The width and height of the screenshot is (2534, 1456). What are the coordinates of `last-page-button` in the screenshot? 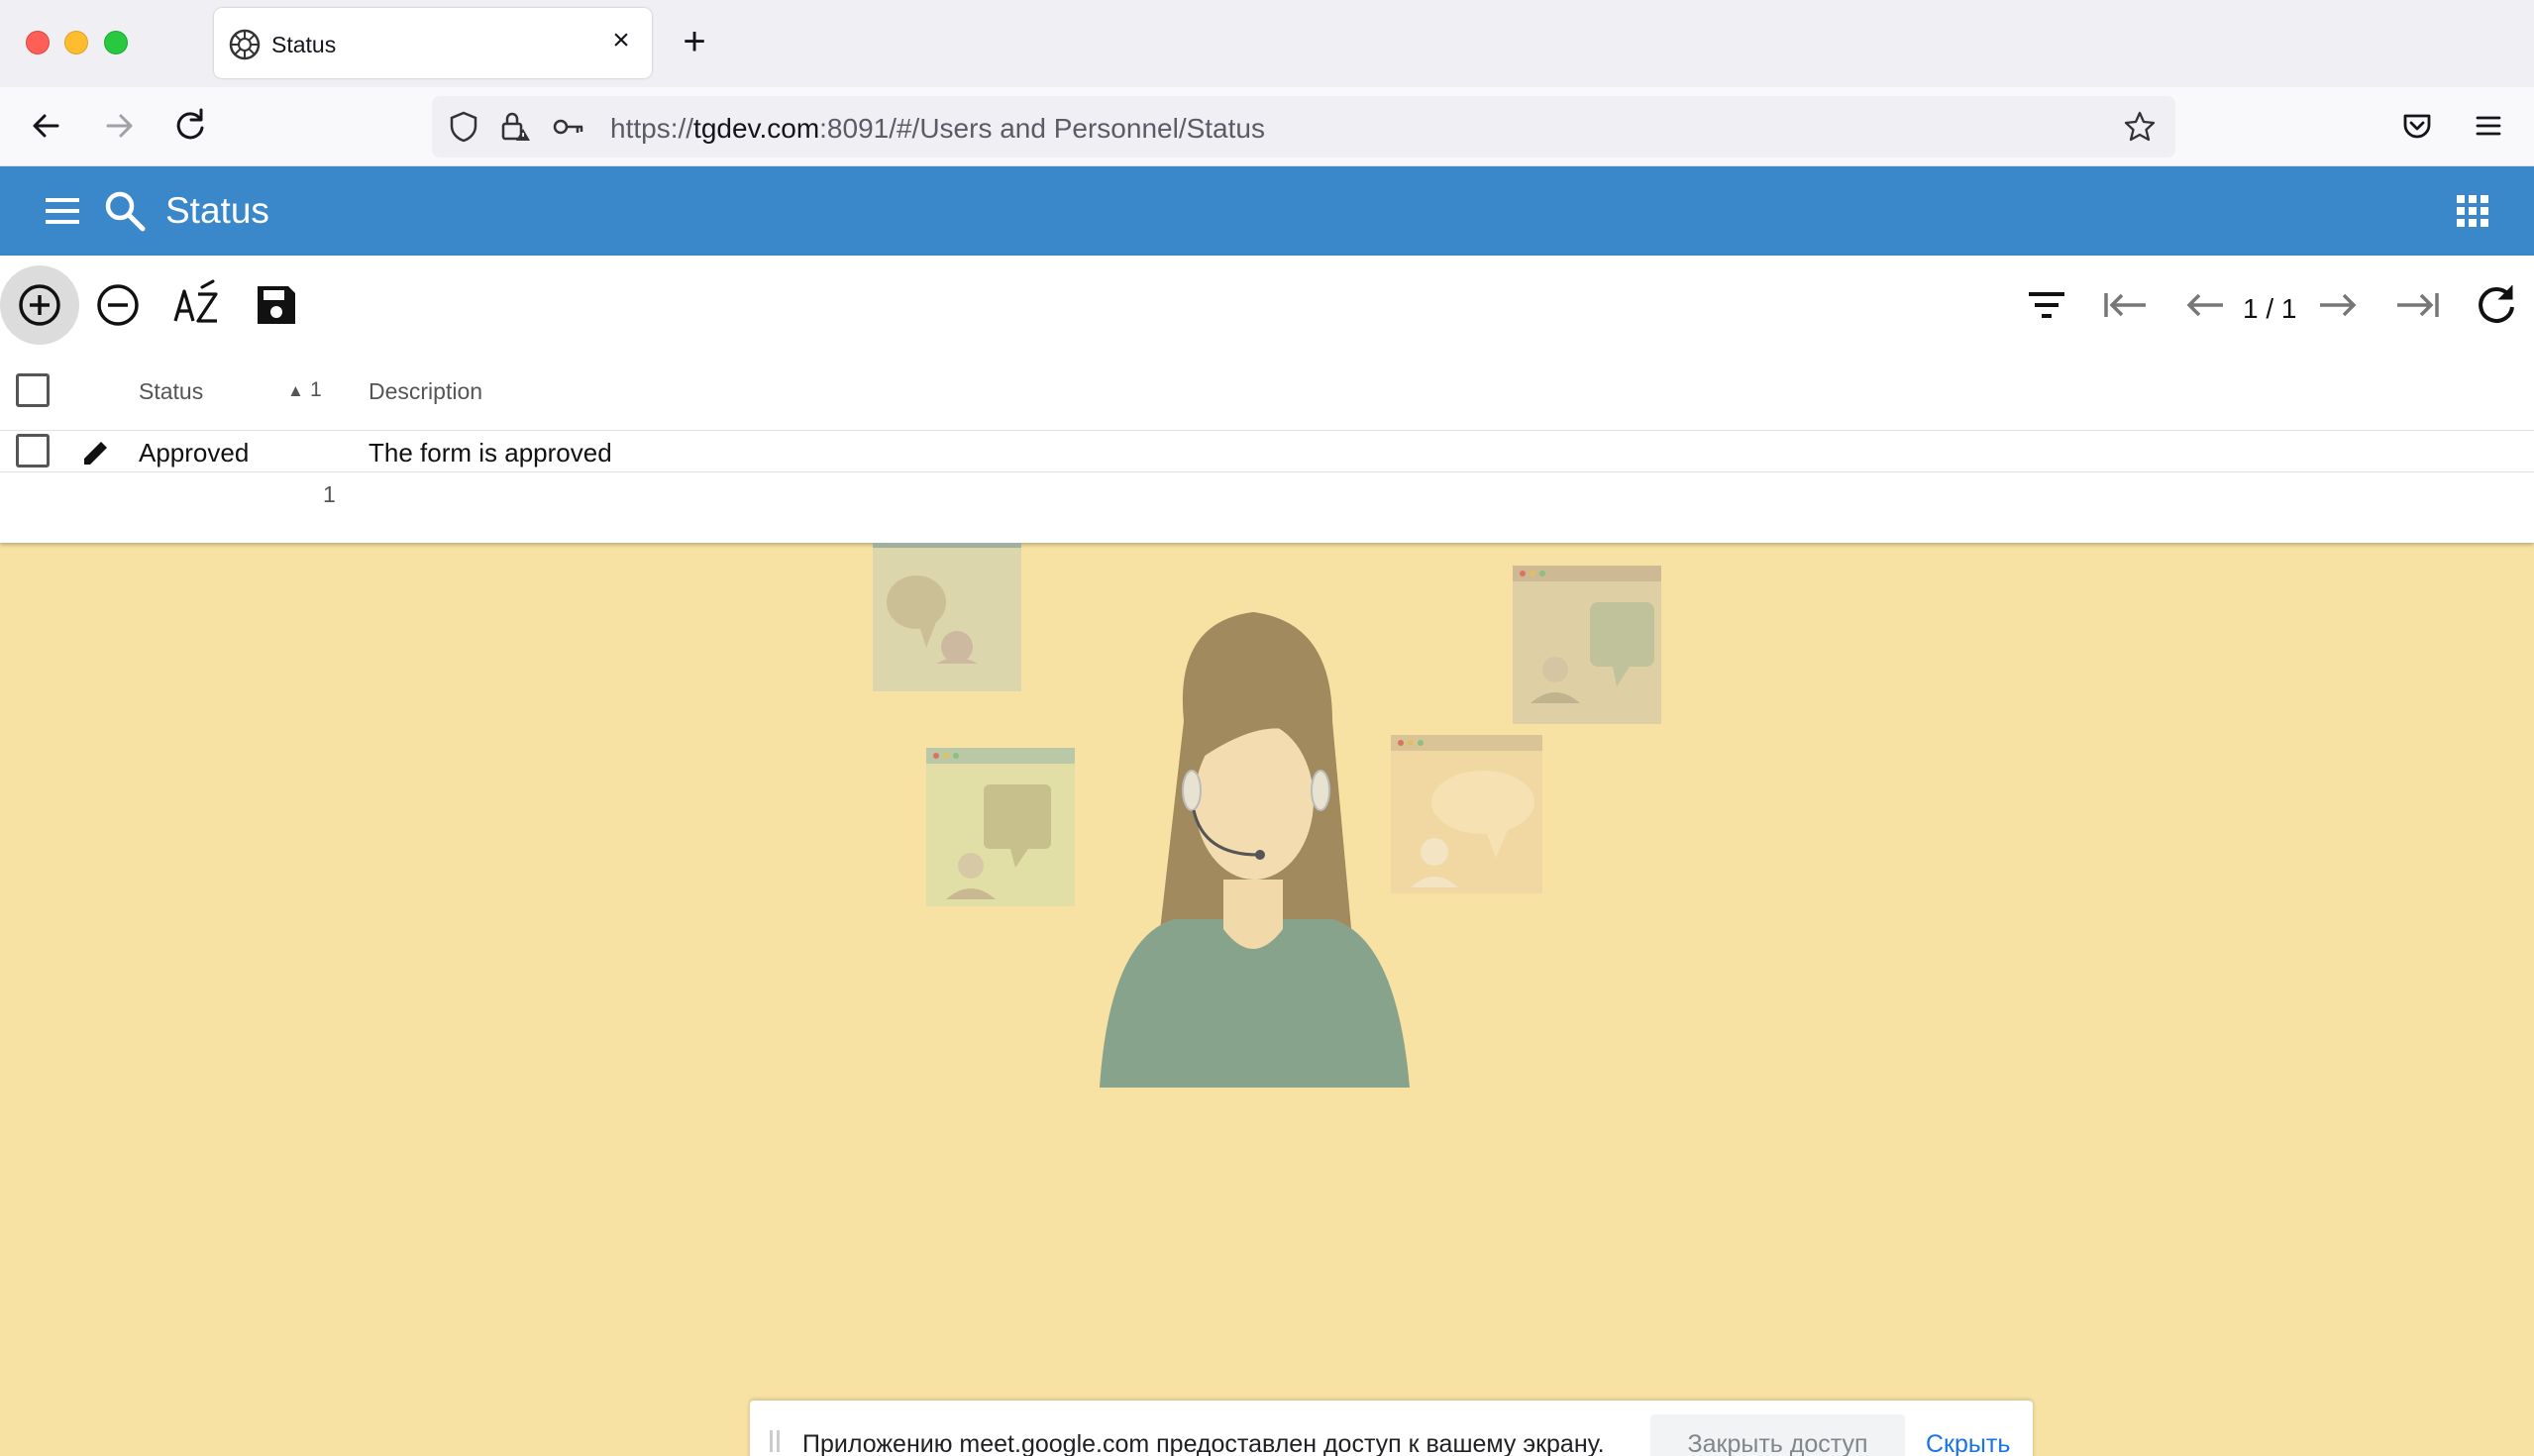 It's located at (2417, 305).